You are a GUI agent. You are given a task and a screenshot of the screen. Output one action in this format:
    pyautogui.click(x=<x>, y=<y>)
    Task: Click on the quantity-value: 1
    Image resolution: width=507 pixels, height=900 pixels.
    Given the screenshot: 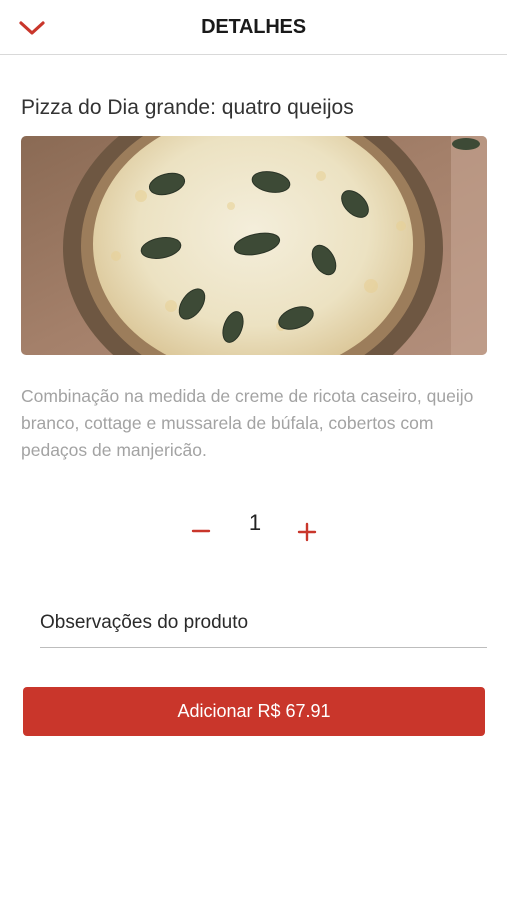 What is the action you would take?
    pyautogui.click(x=255, y=522)
    